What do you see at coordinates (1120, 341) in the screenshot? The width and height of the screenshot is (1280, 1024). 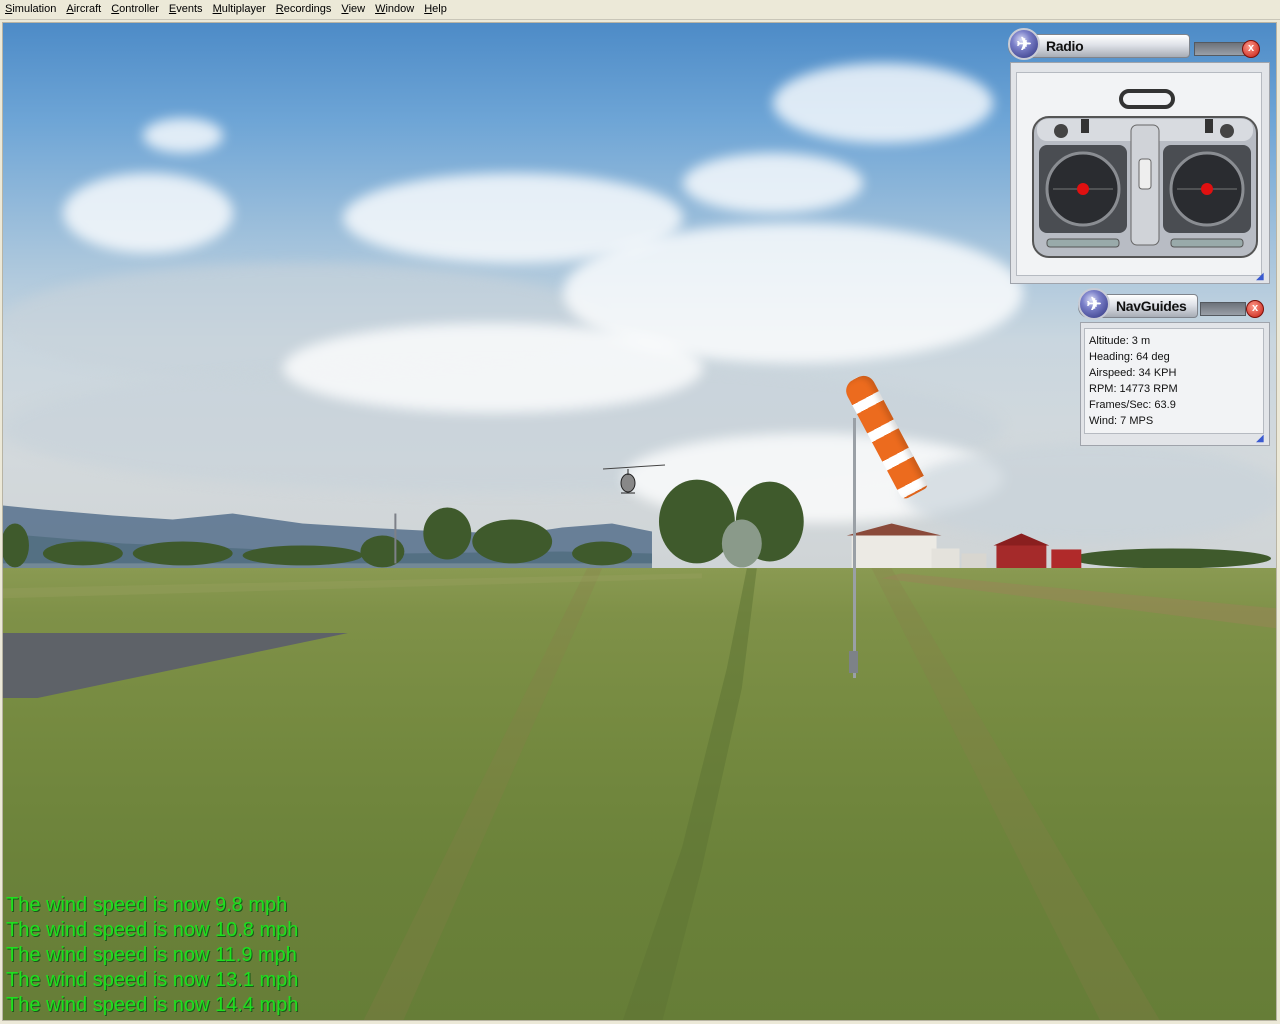 I see `altitude-readout: Altitude: 3 m` at bounding box center [1120, 341].